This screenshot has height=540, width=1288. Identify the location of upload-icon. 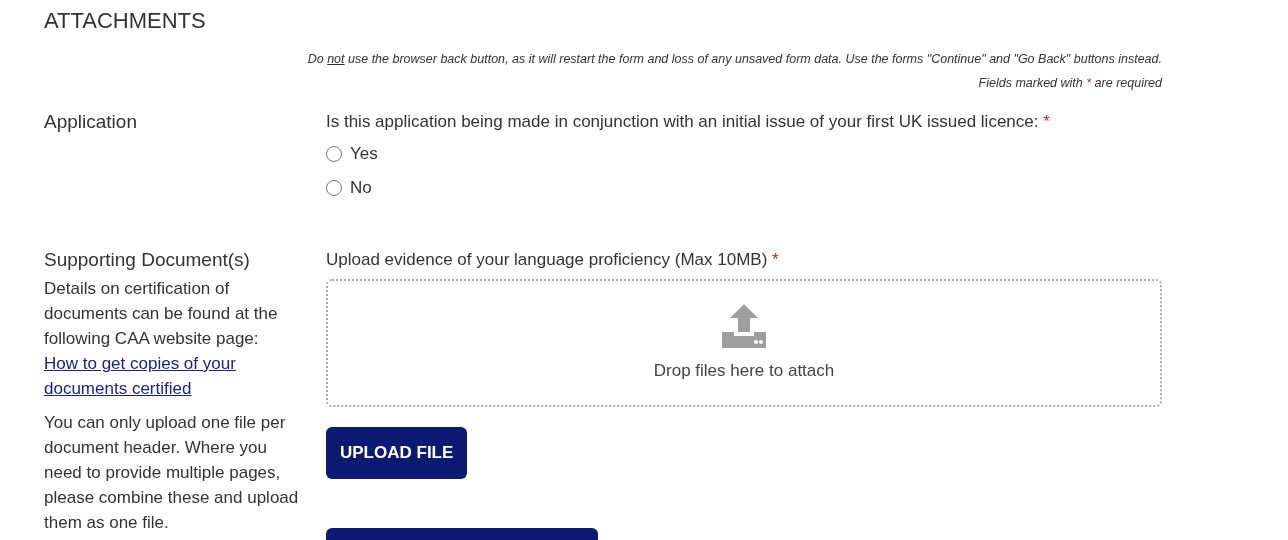
(744, 326).